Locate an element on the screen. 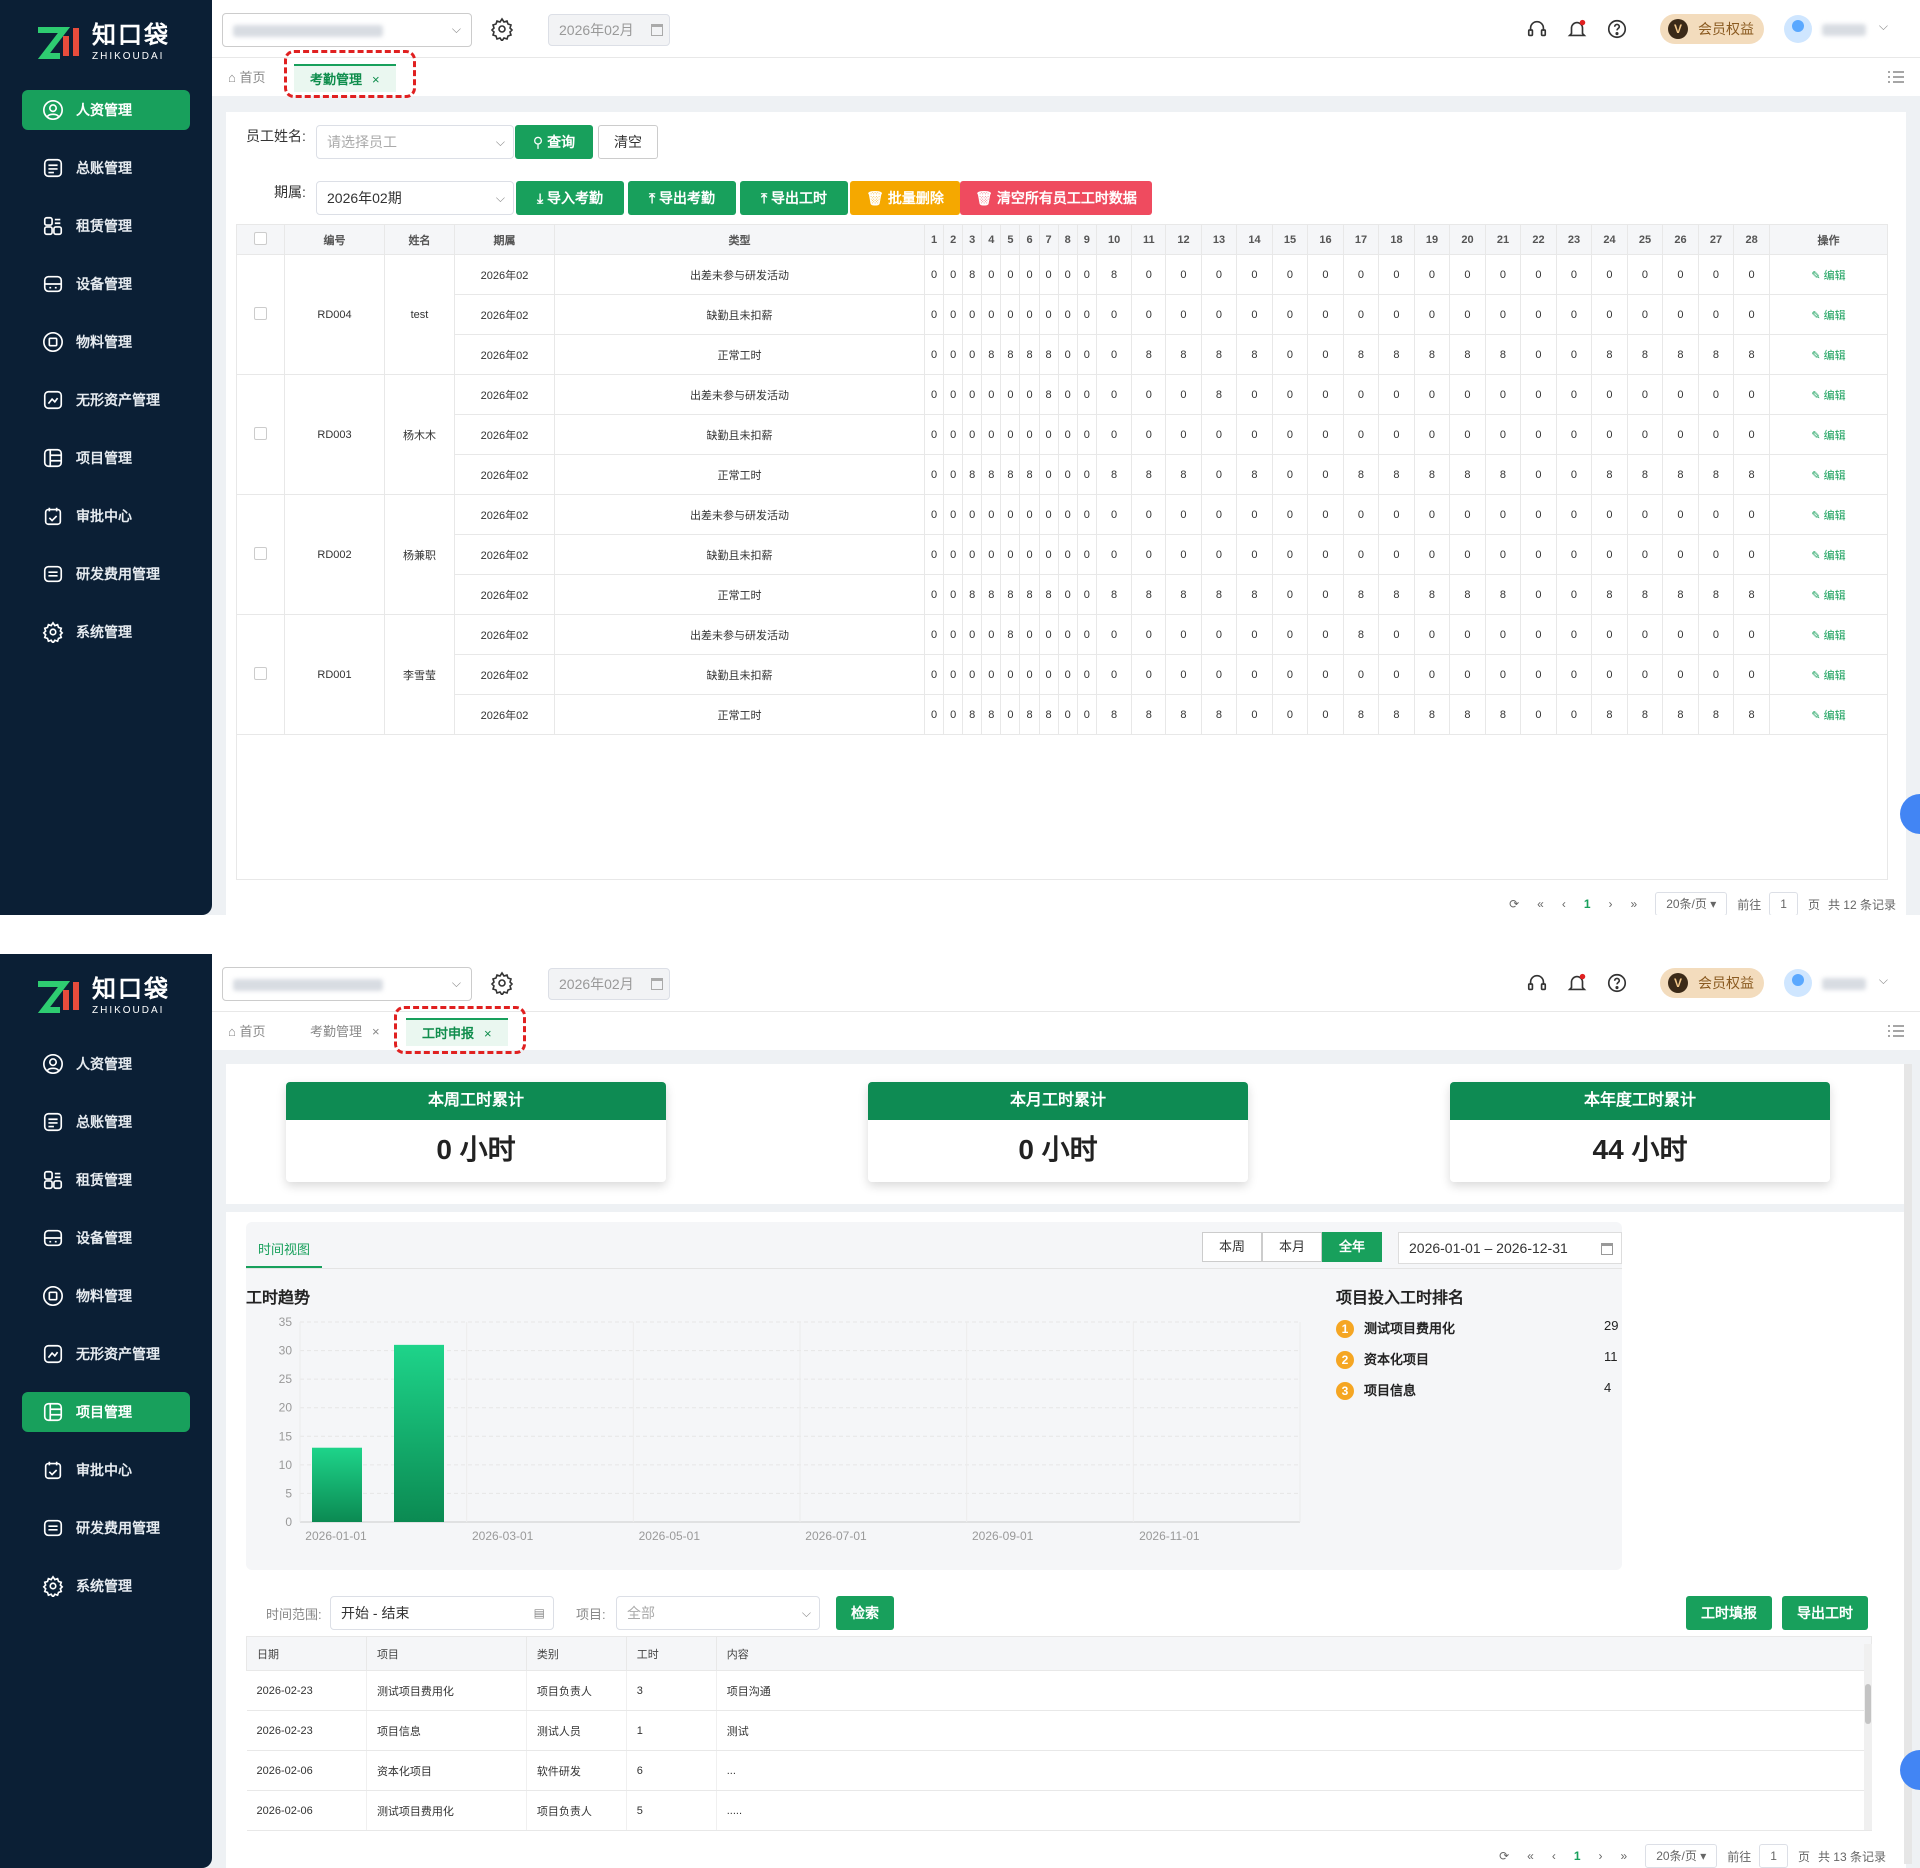  query-button: ⚲ 查询 is located at coordinates (554, 142).